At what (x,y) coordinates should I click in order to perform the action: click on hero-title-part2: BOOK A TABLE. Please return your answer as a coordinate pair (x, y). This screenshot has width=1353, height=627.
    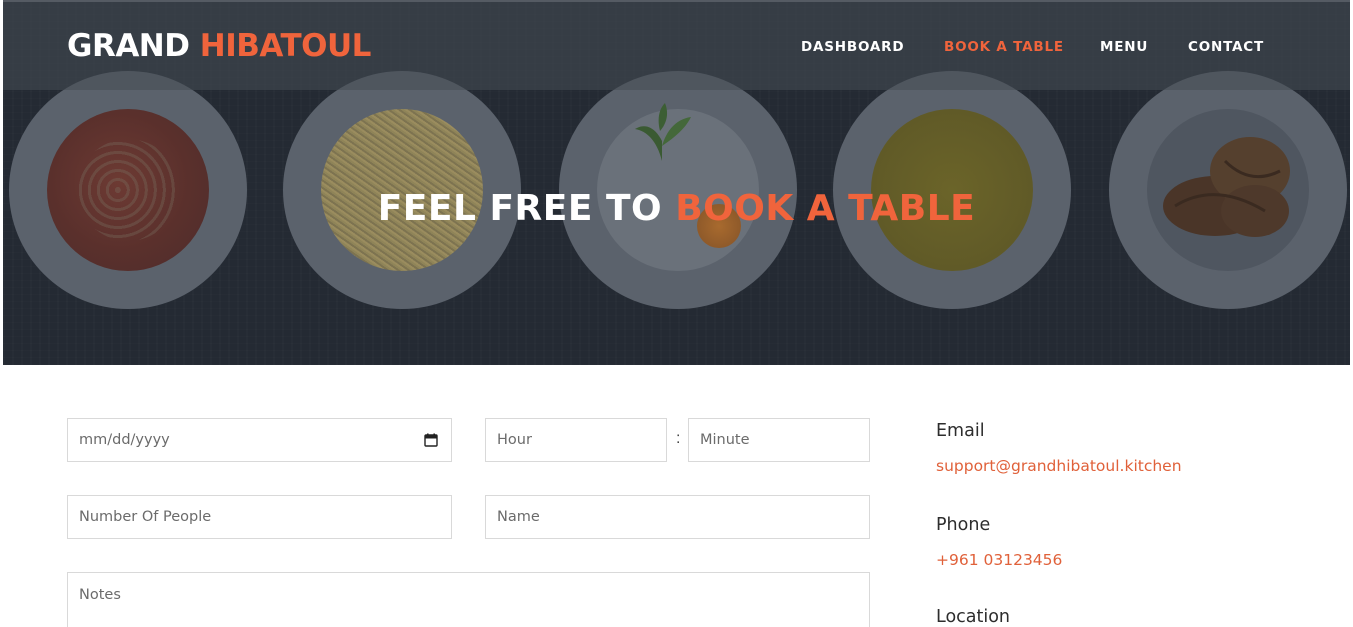
    Looking at the image, I should click on (825, 208).